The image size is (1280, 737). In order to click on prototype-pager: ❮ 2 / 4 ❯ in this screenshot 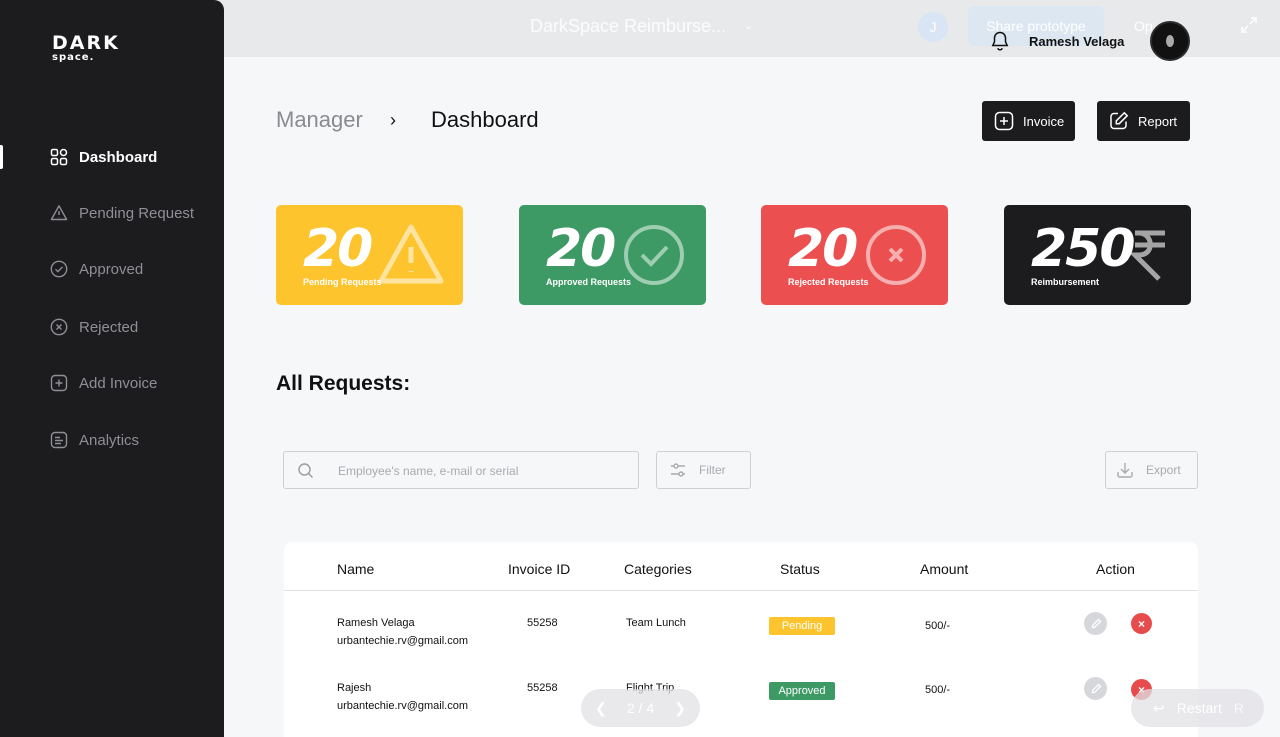, I will do `click(640, 708)`.